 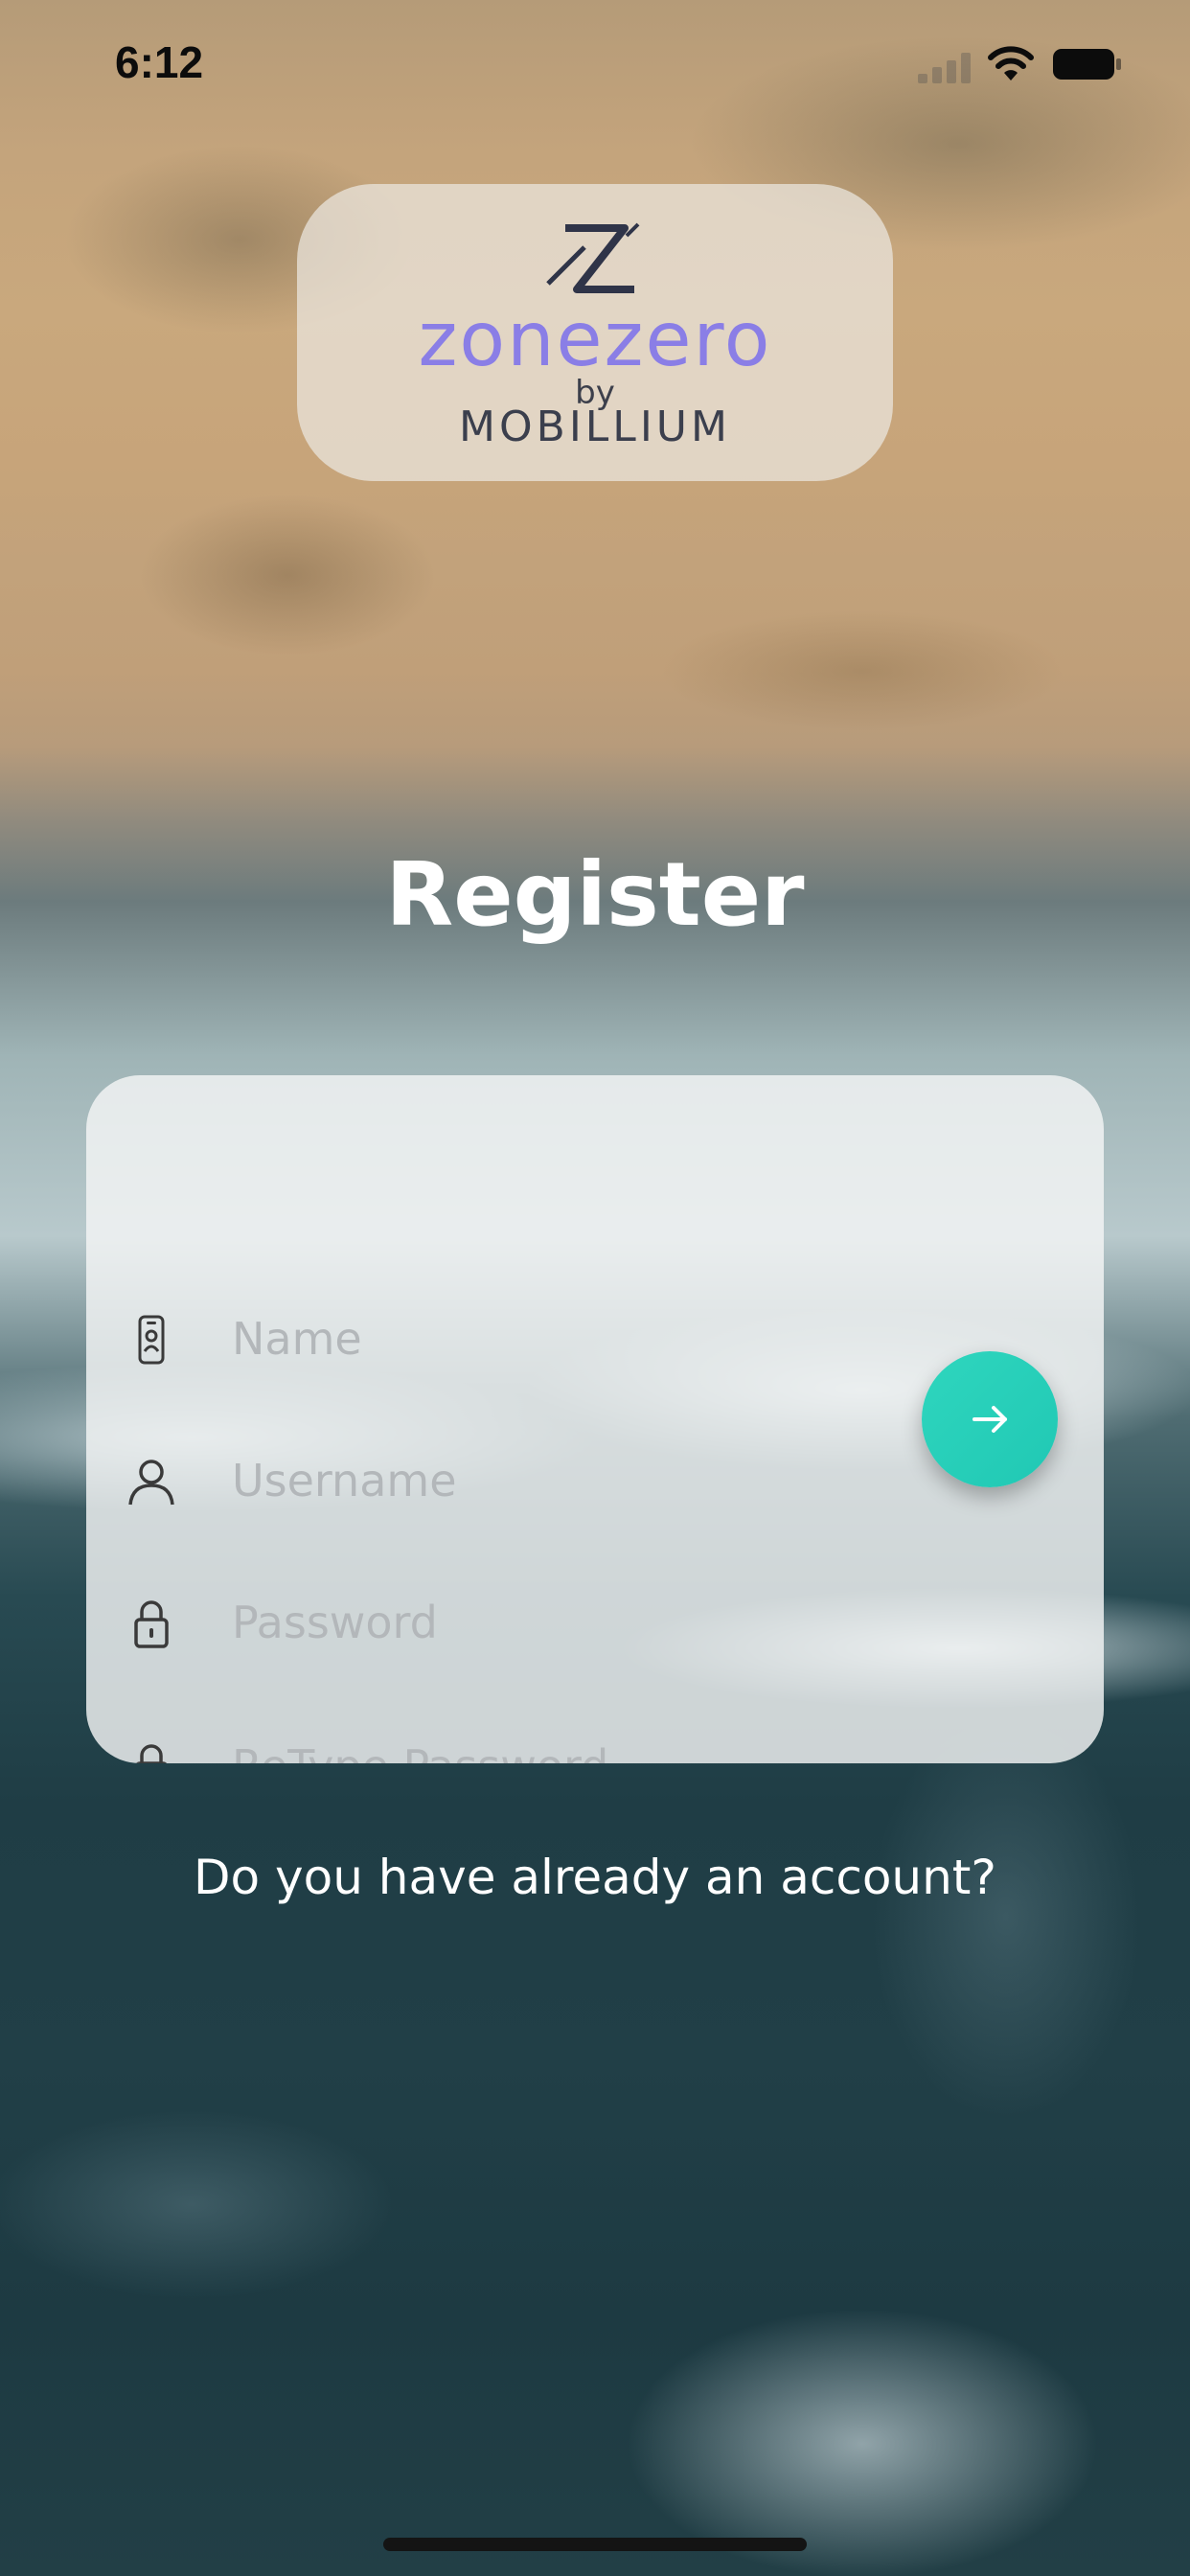 I want to click on status-time: 6:12, so click(x=159, y=62).